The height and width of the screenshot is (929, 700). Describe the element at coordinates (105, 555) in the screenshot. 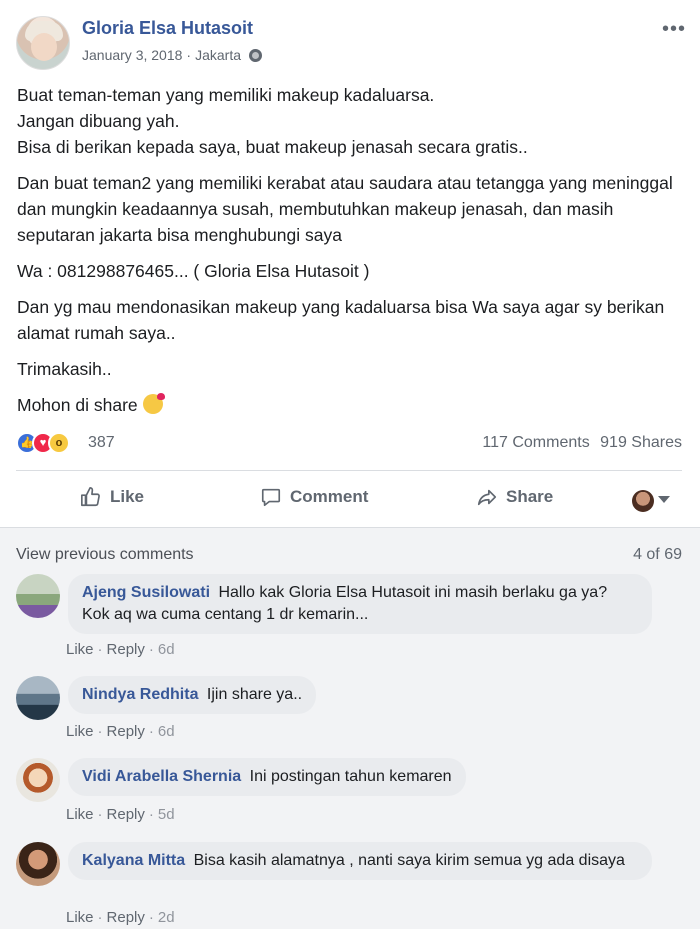

I see `view-previous-comments-link: View previous comments` at that location.